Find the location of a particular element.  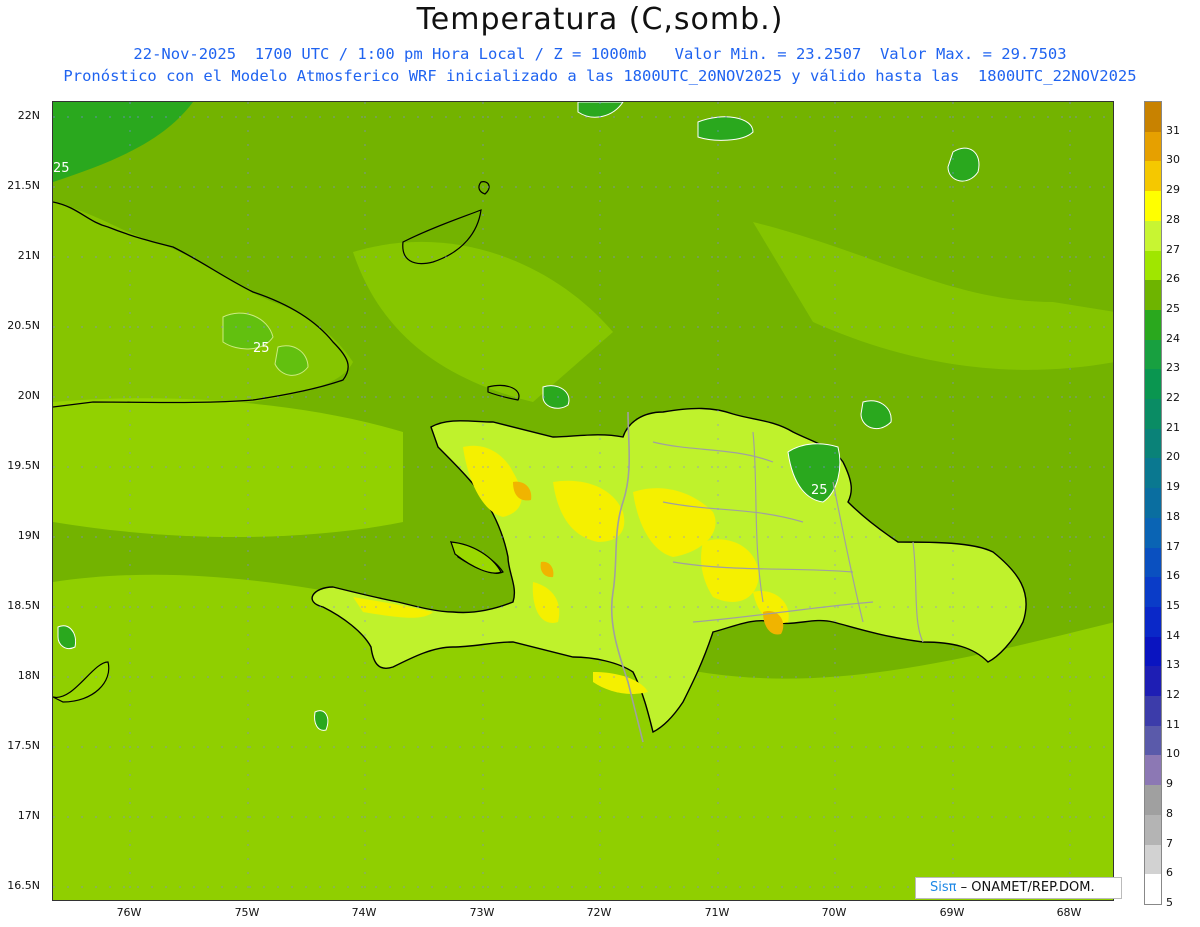

credit-text: – ONAMET/REP.DOM. is located at coordinates (1027, 887).